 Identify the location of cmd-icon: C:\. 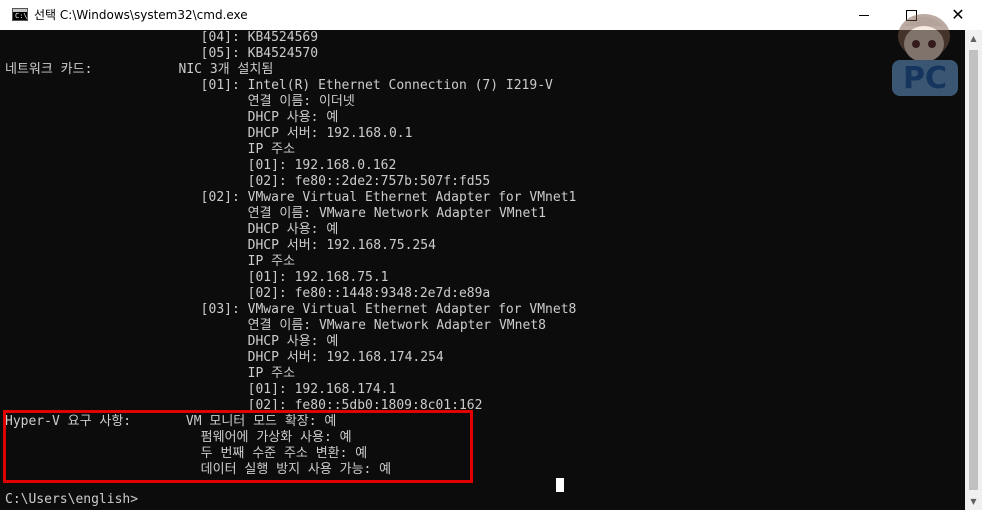
(20, 14).